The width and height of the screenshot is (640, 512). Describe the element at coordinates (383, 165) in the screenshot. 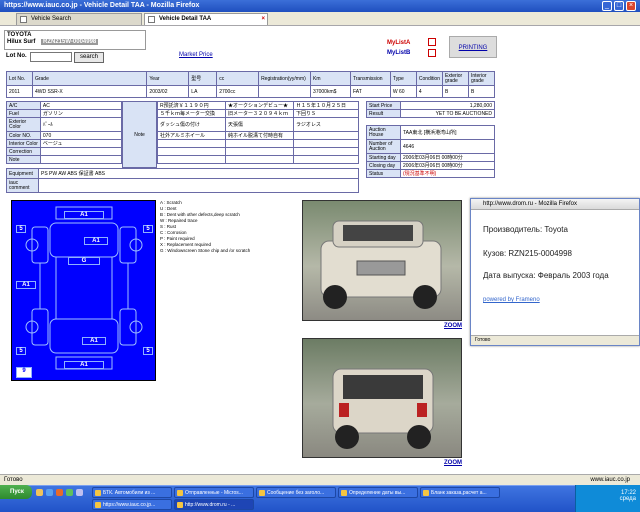

I see `auction-label: Closing day` at that location.